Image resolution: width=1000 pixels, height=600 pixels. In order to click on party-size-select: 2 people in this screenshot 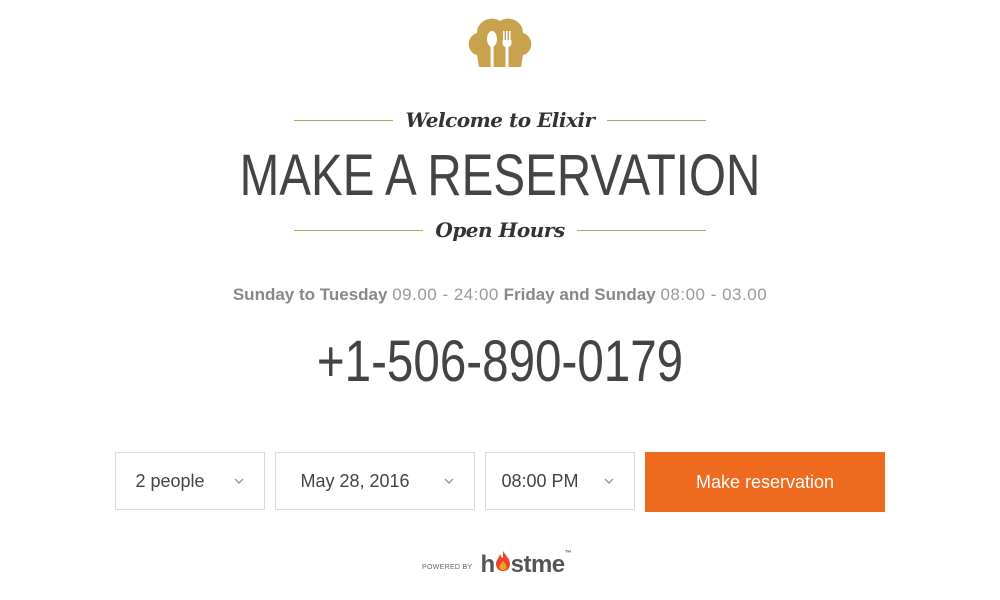, I will do `click(190, 481)`.